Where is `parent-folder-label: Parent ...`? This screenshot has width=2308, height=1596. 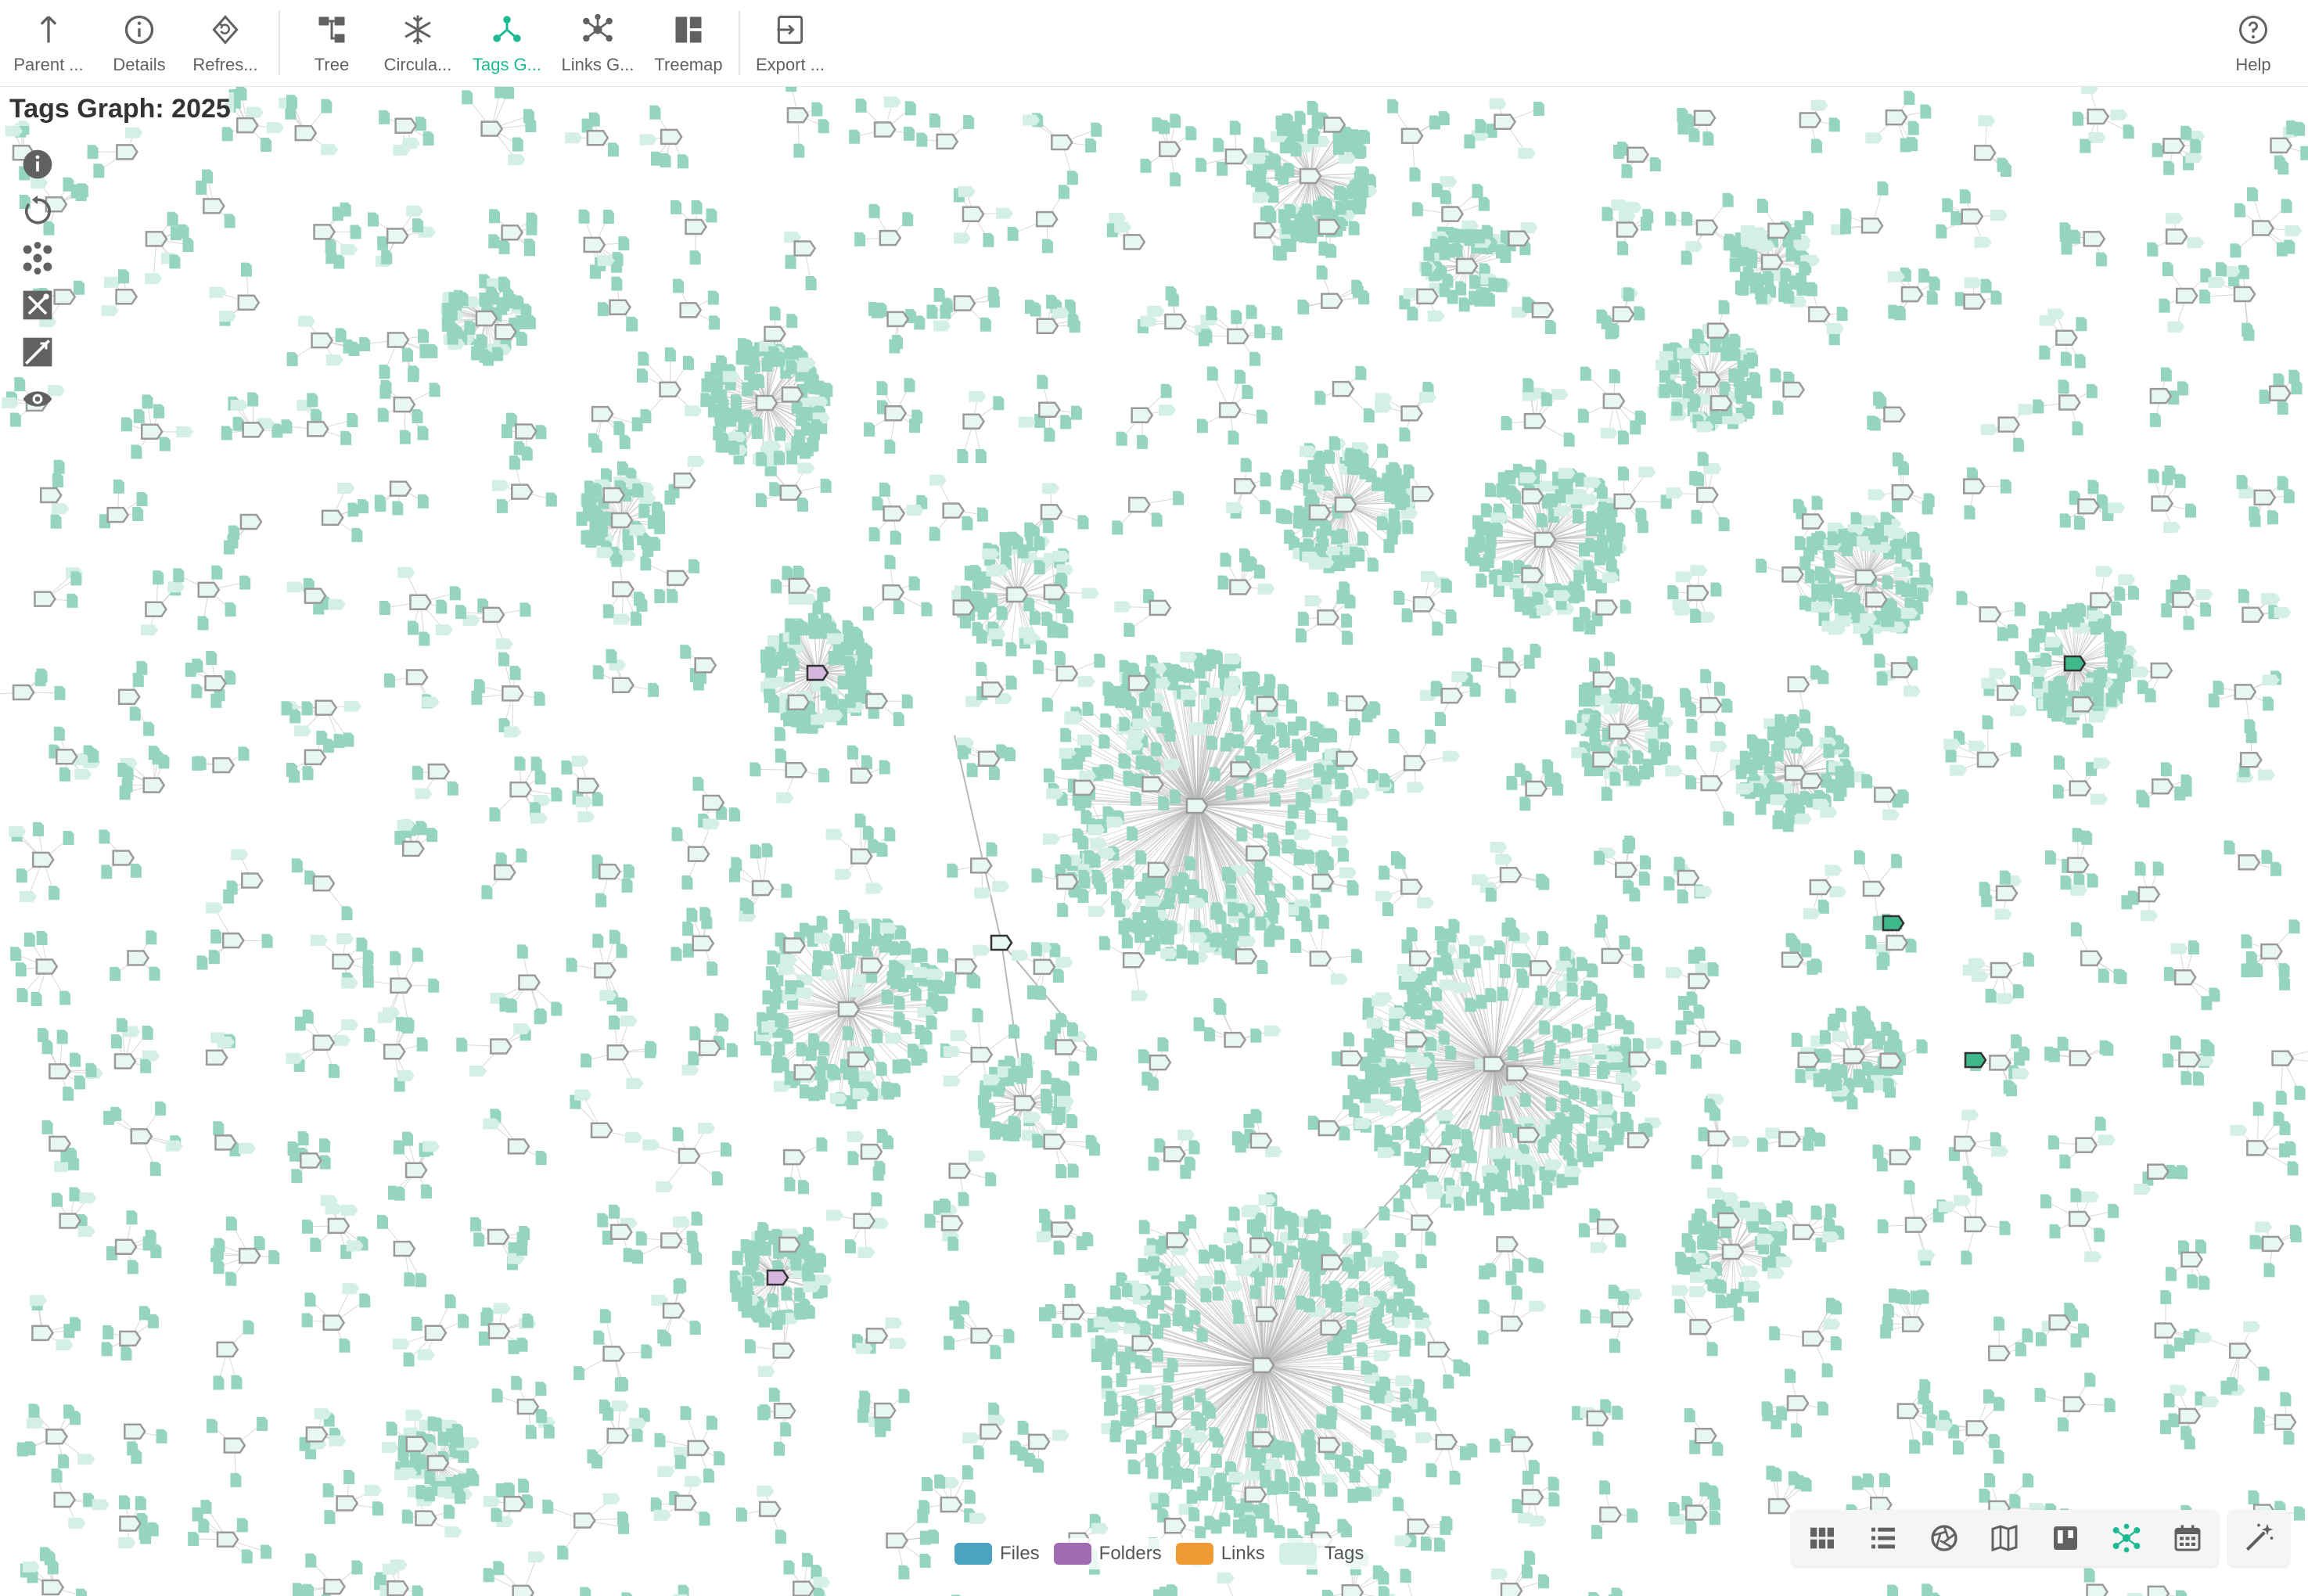
parent-folder-label: Parent ... is located at coordinates (49, 64).